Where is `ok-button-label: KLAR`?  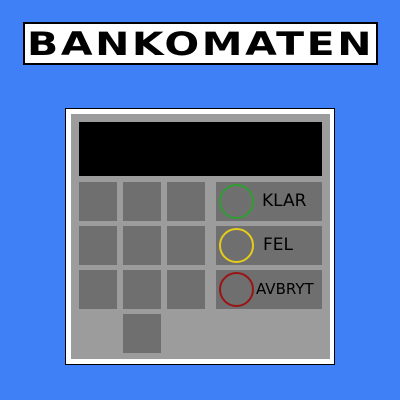 ok-button-label: KLAR is located at coordinates (284, 201).